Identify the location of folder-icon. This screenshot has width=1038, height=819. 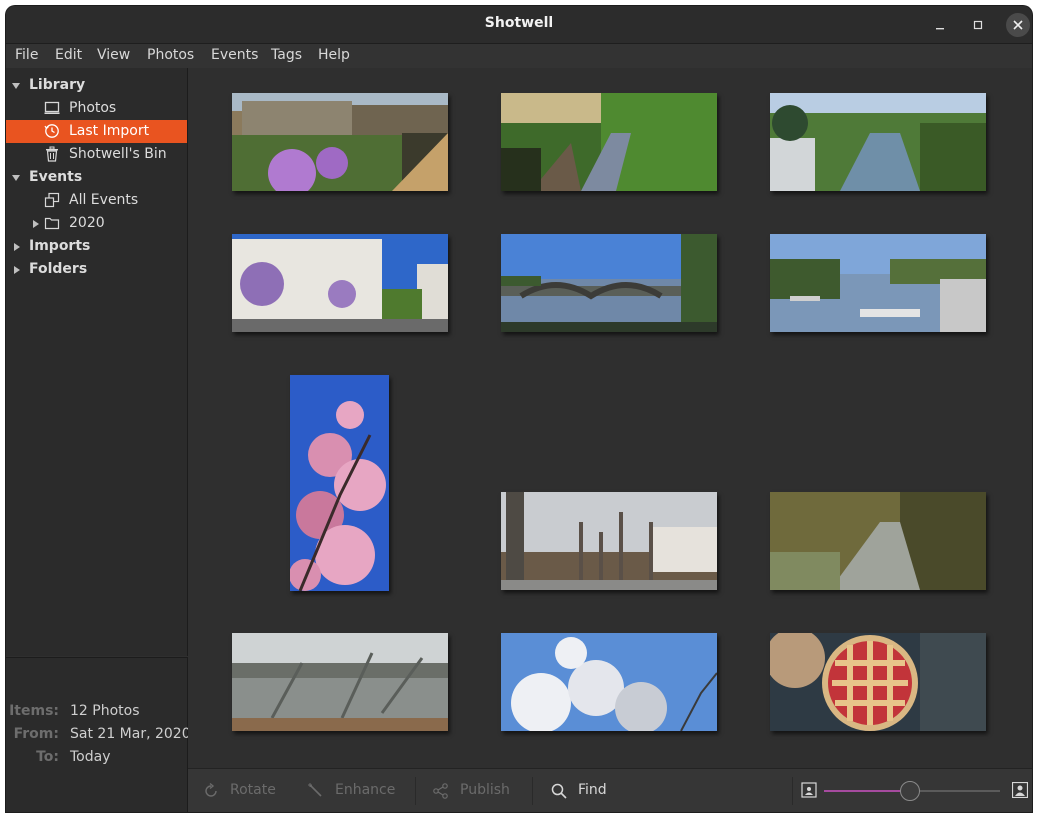
(52, 223).